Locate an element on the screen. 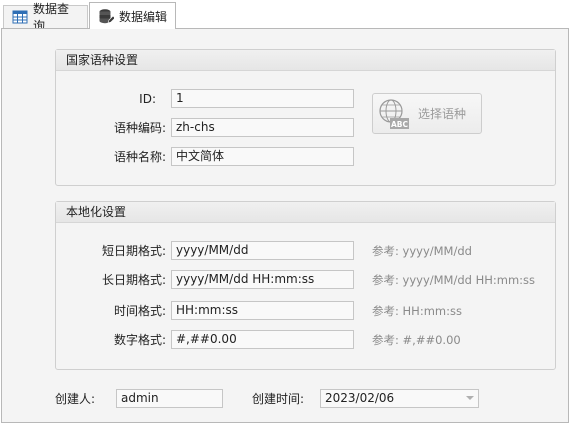 This screenshot has height=423, width=569. short-date-ref: 参考: yyyy/MM/dd is located at coordinates (422, 251).